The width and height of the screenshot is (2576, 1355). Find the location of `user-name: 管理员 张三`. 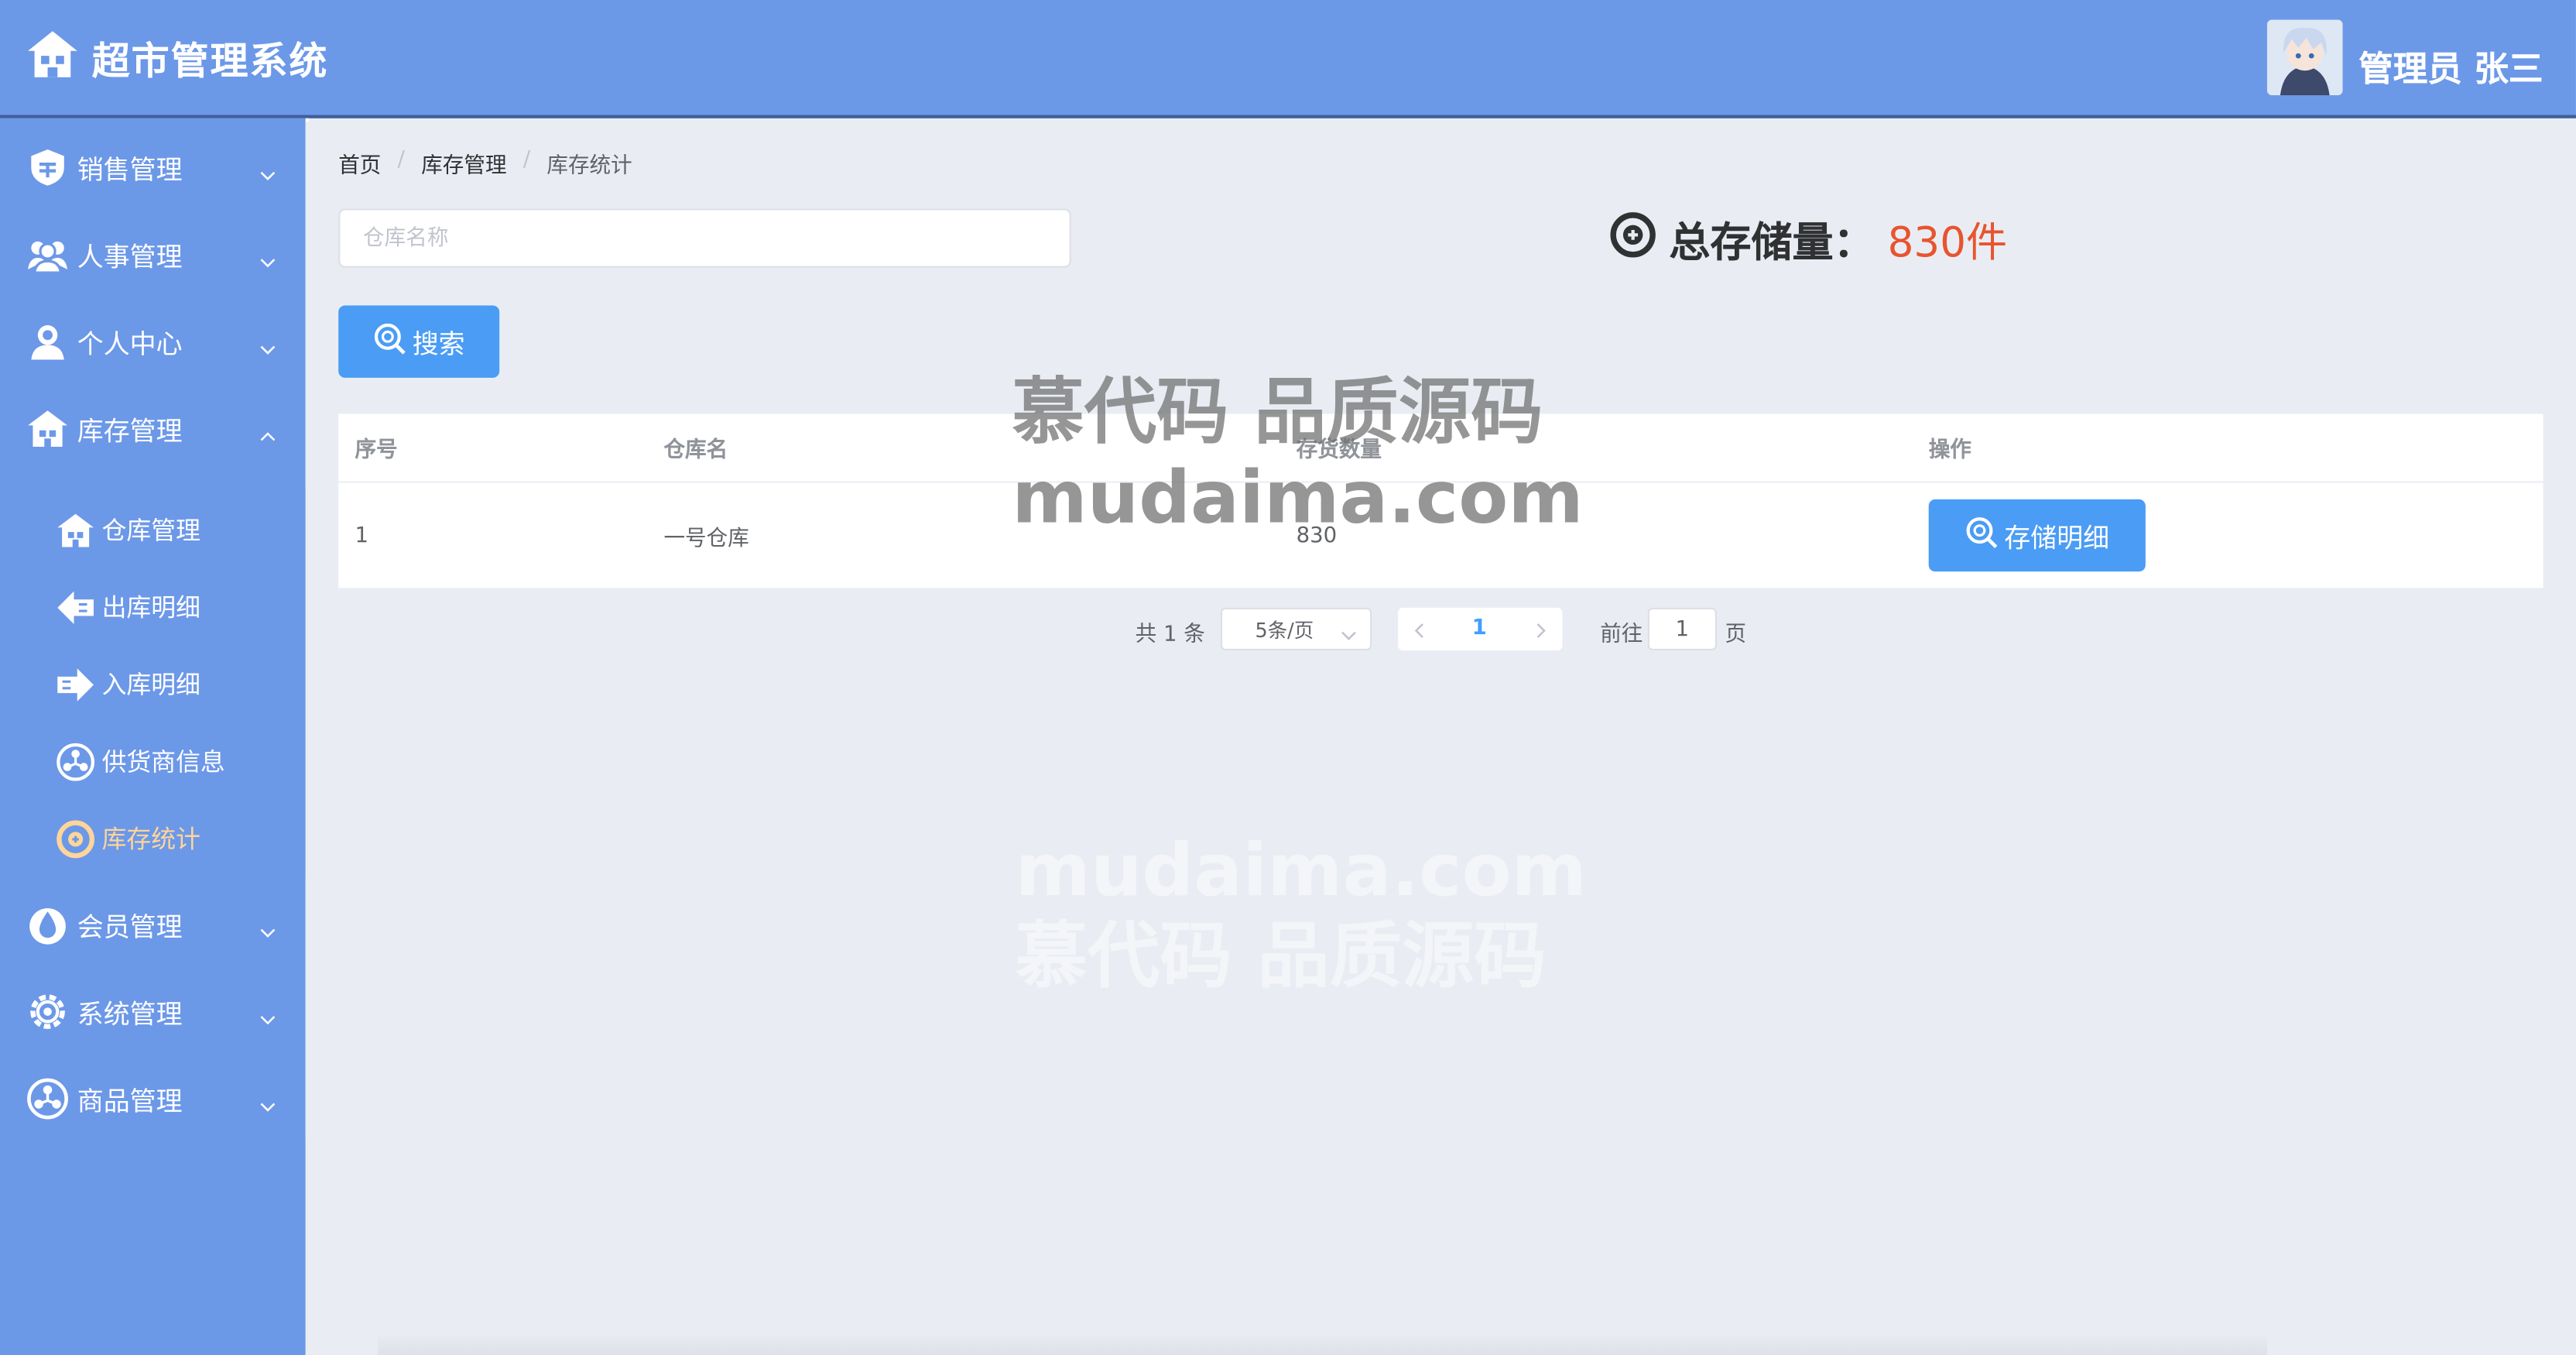

user-name: 管理员 张三 is located at coordinates (2450, 69).